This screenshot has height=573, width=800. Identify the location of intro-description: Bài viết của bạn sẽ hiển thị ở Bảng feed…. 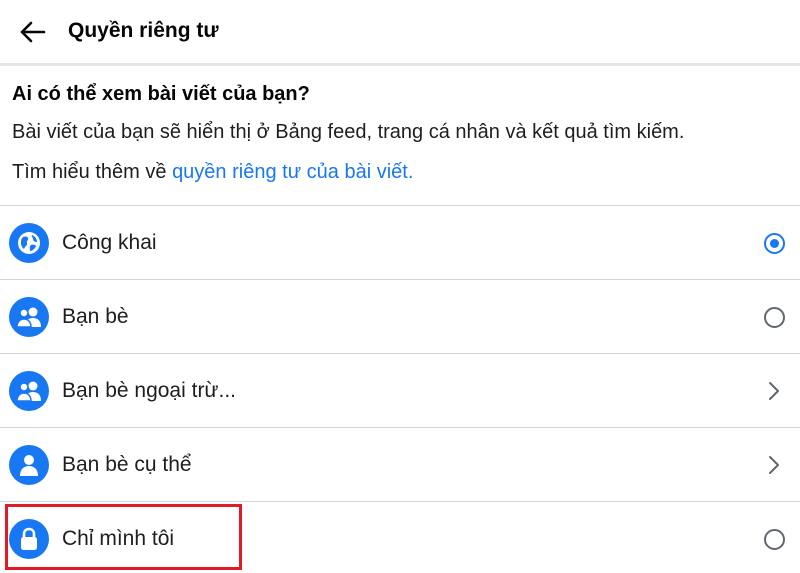
(348, 132).